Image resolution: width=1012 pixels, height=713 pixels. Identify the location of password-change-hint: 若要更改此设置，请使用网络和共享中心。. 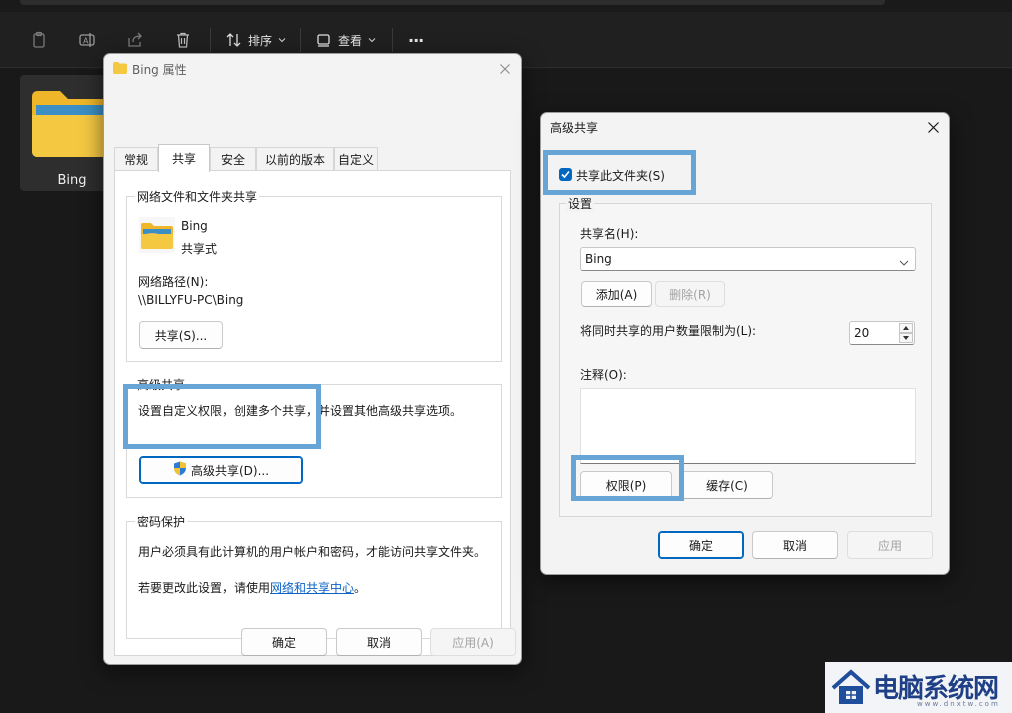
(252, 587).